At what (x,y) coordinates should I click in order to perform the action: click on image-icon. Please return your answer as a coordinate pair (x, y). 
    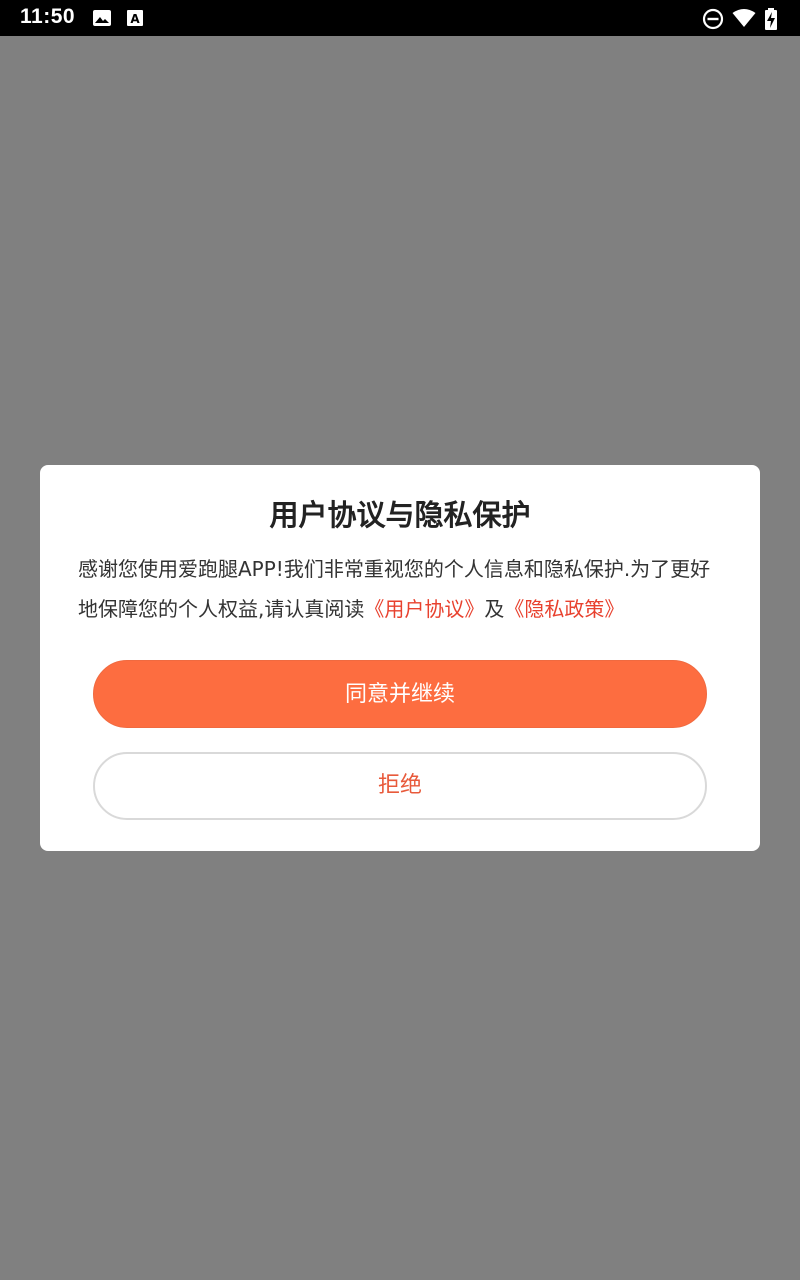
    Looking at the image, I should click on (103, 18).